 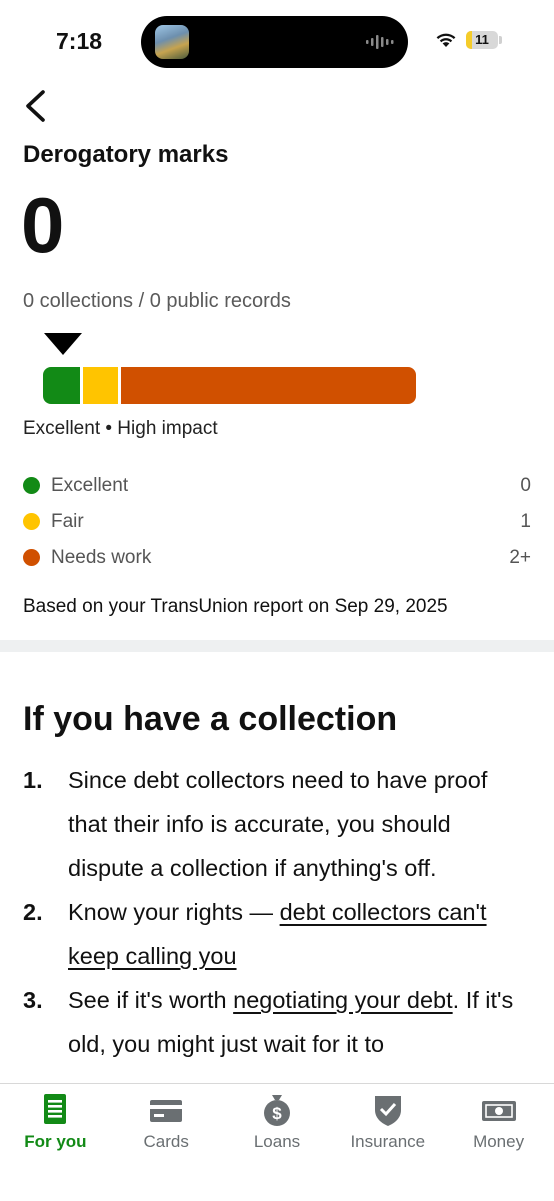 What do you see at coordinates (100, 385) in the screenshot?
I see `scale-segment-fair` at bounding box center [100, 385].